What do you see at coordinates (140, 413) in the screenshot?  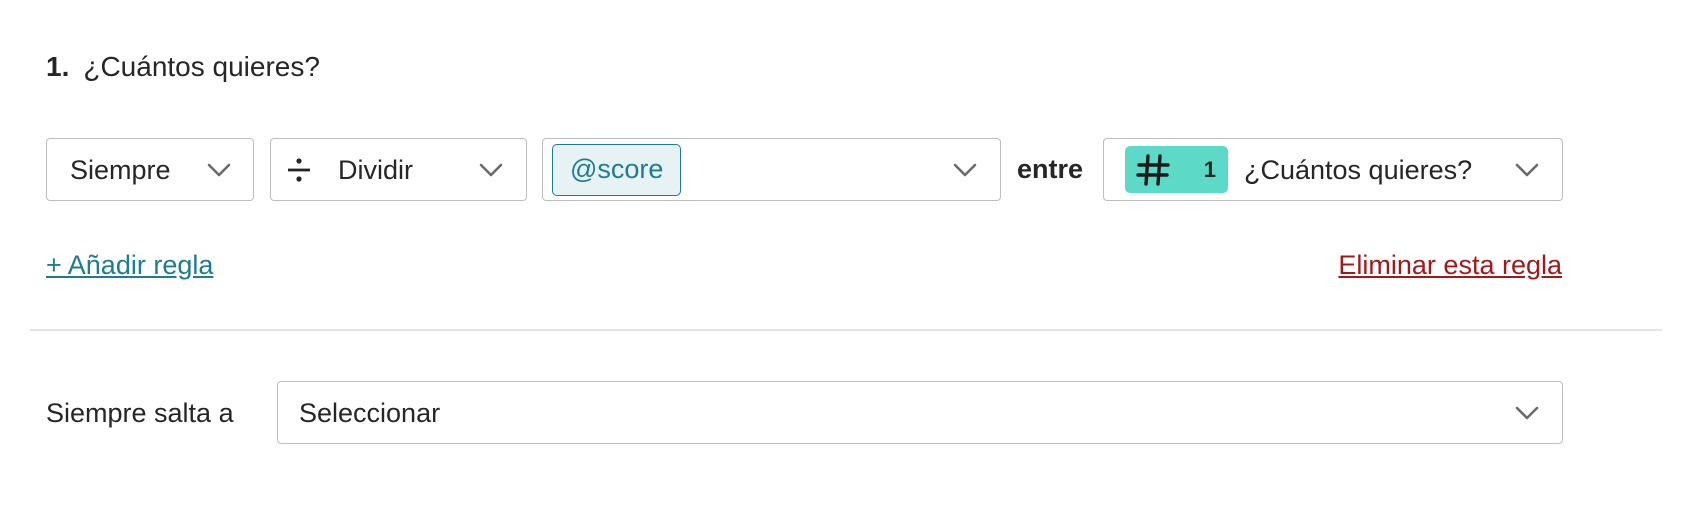 I see `jump-label: Siempre salta a` at bounding box center [140, 413].